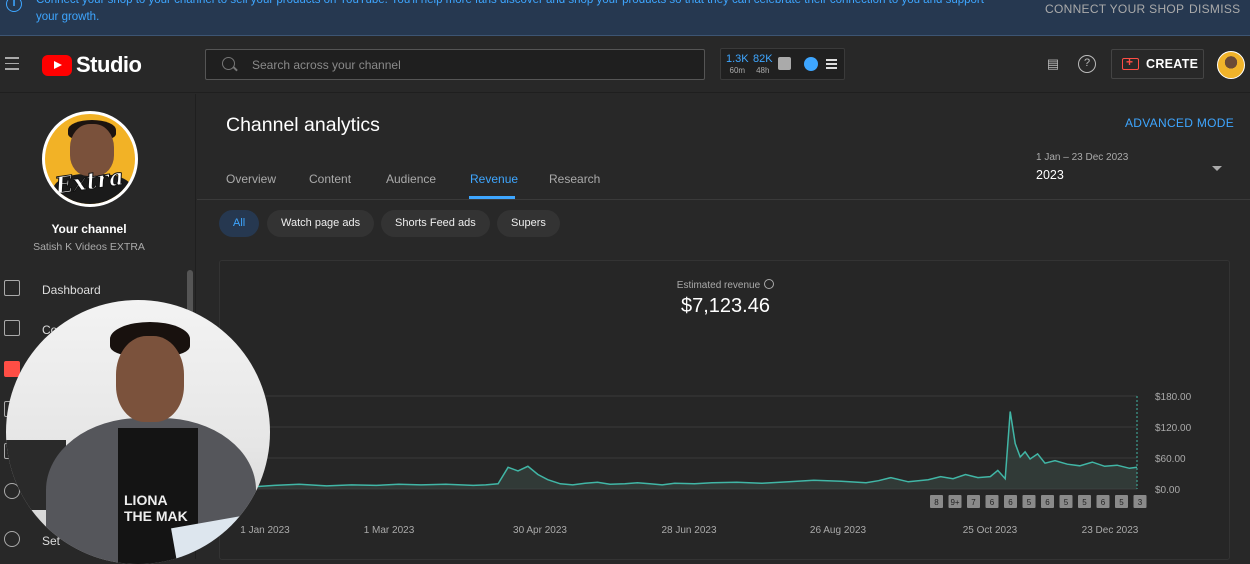 The height and width of the screenshot is (564, 1250). Describe the element at coordinates (1053, 64) in the screenshot. I see `feedback-icon: ▤` at that location.